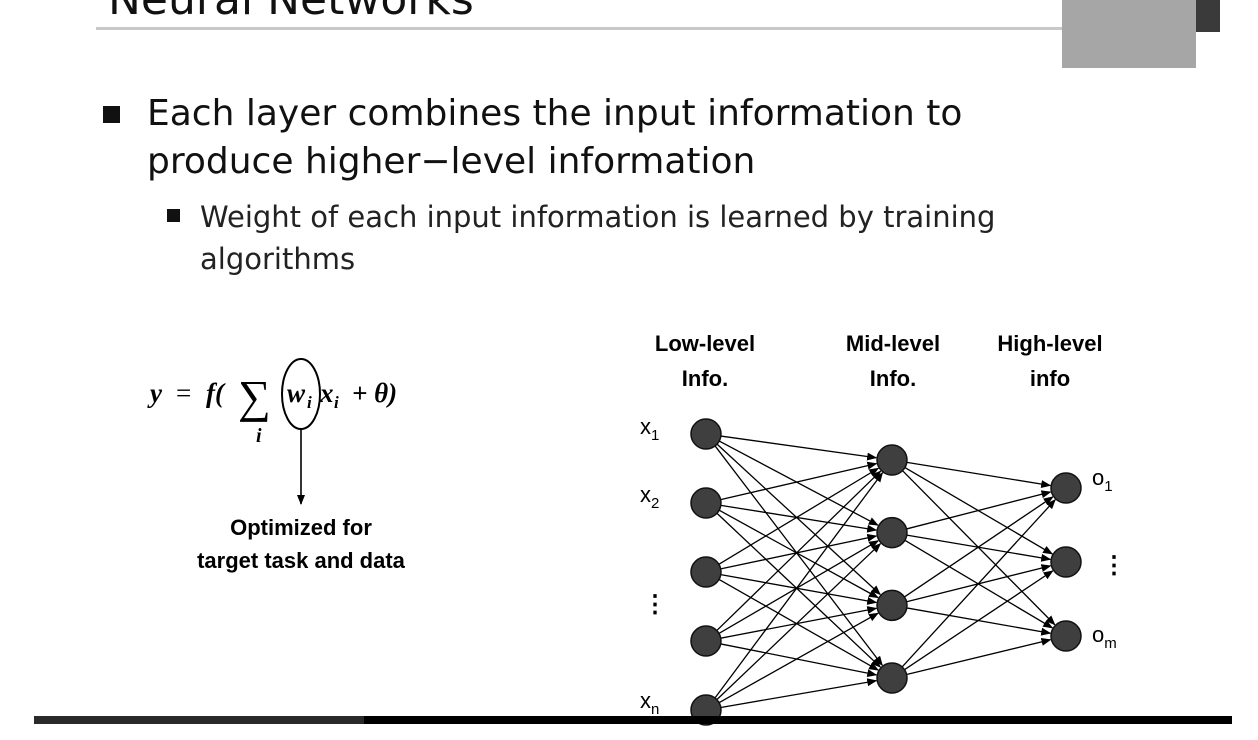 The height and width of the screenshot is (740, 1258). What do you see at coordinates (705, 343) in the screenshot?
I see `header-low-line1: Low-level` at bounding box center [705, 343].